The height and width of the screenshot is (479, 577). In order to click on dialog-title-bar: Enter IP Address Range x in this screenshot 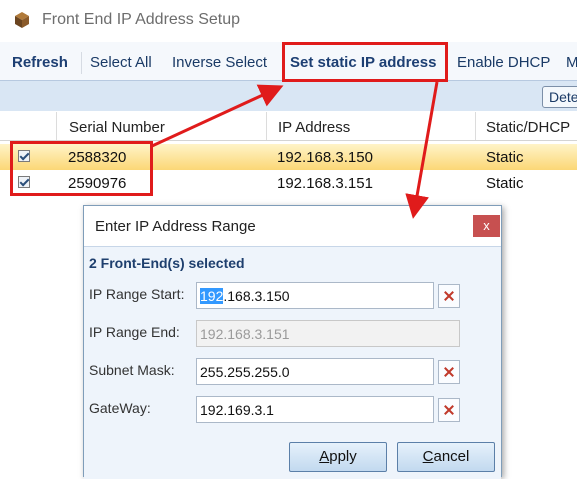, I will do `click(292, 226)`.